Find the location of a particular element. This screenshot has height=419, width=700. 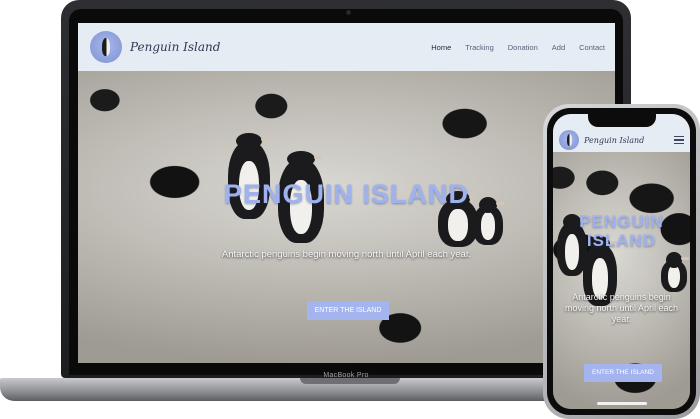

nav-link-add: Add is located at coordinates (558, 47).